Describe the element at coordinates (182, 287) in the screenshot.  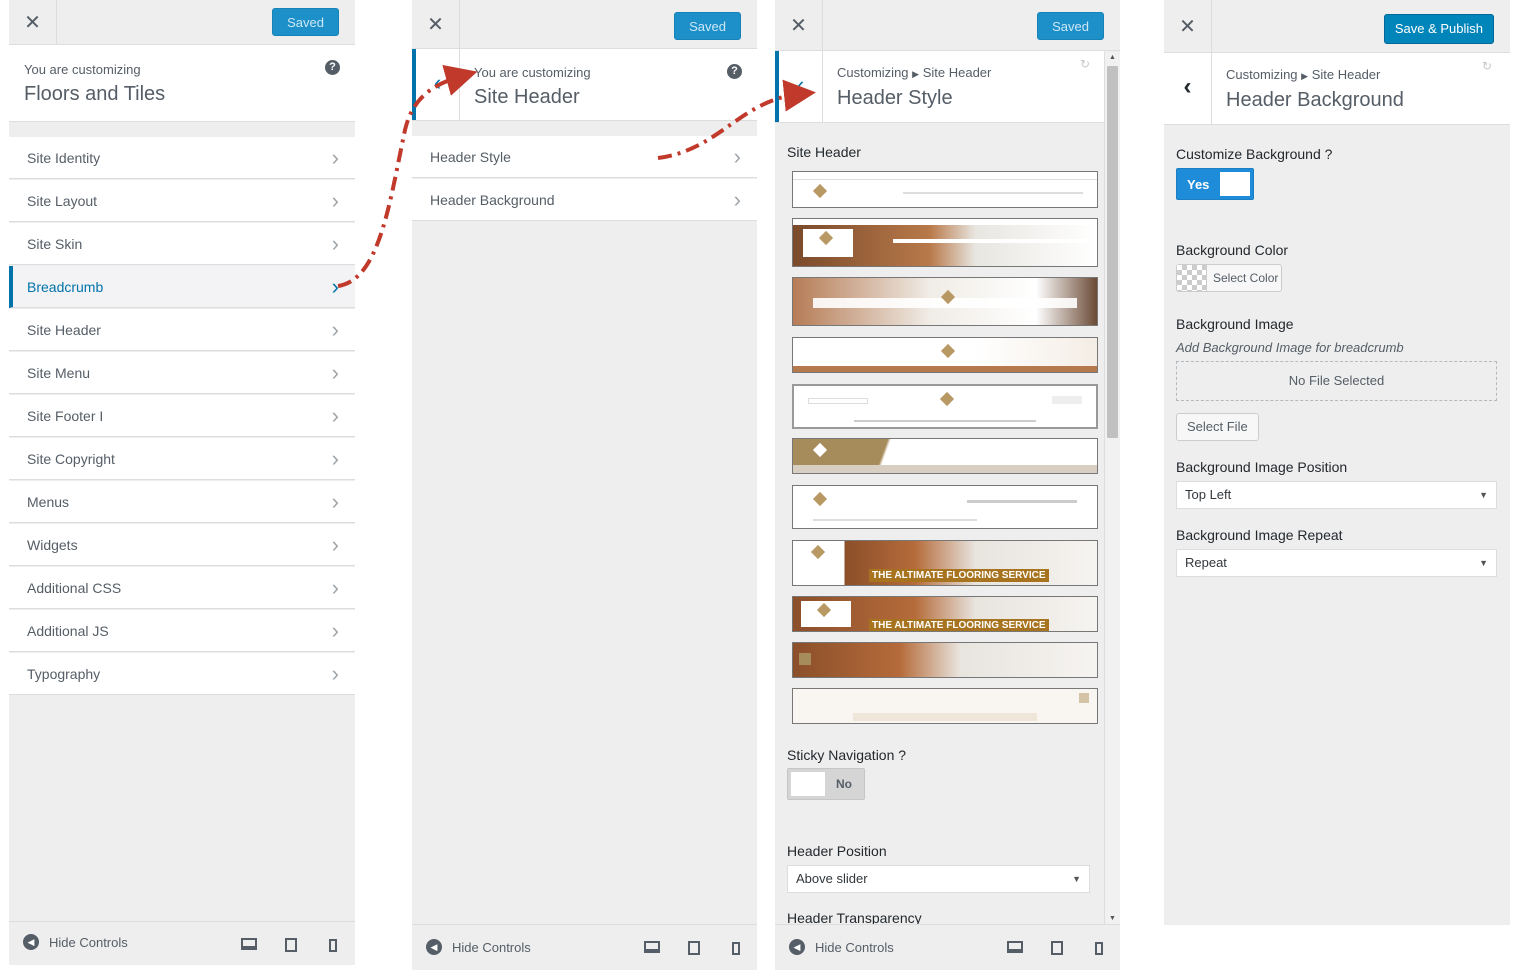
I see `sidebar-item-breadcrumb: Breadcrumb ›` at that location.